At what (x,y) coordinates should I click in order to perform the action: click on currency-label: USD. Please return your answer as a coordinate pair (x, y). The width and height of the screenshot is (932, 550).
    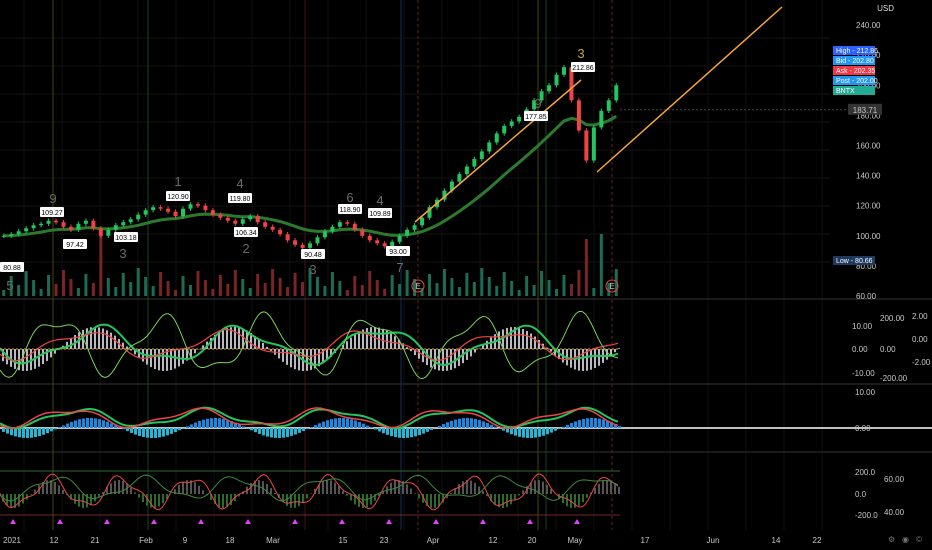
    Looking at the image, I should click on (885, 8).